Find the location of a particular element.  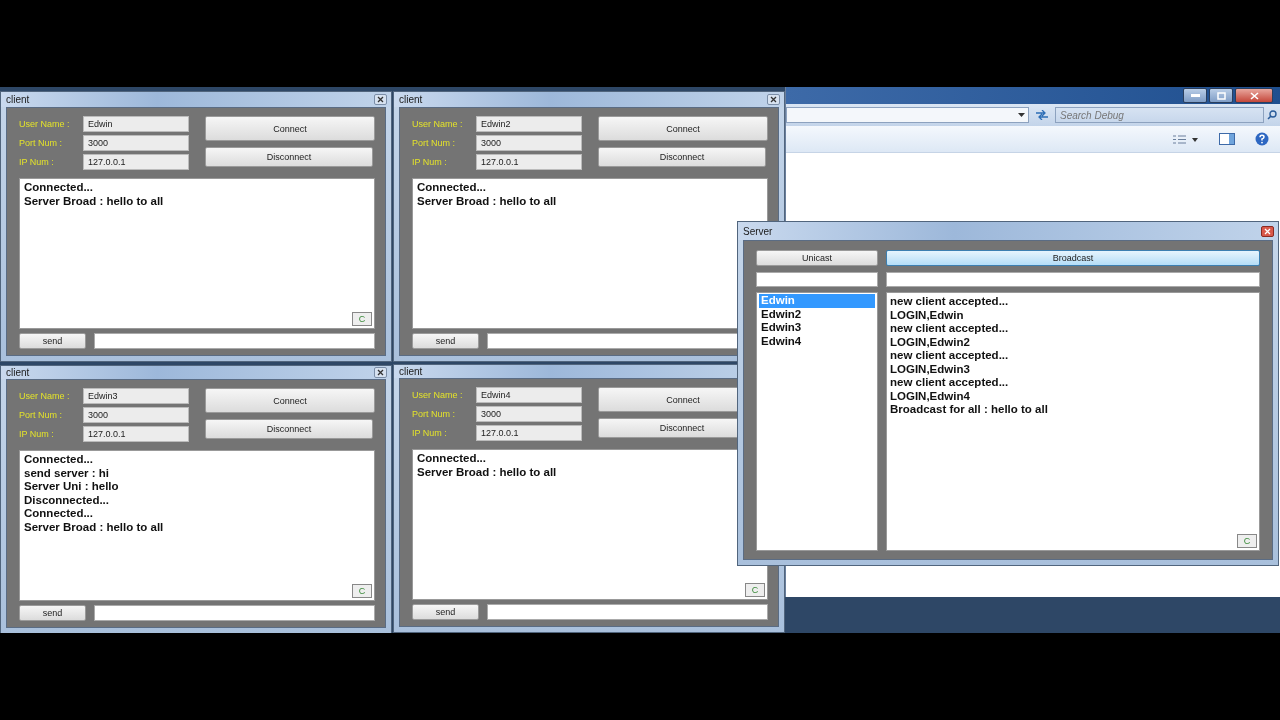

log-line: LOGIN,Edwin3 is located at coordinates (930, 369).